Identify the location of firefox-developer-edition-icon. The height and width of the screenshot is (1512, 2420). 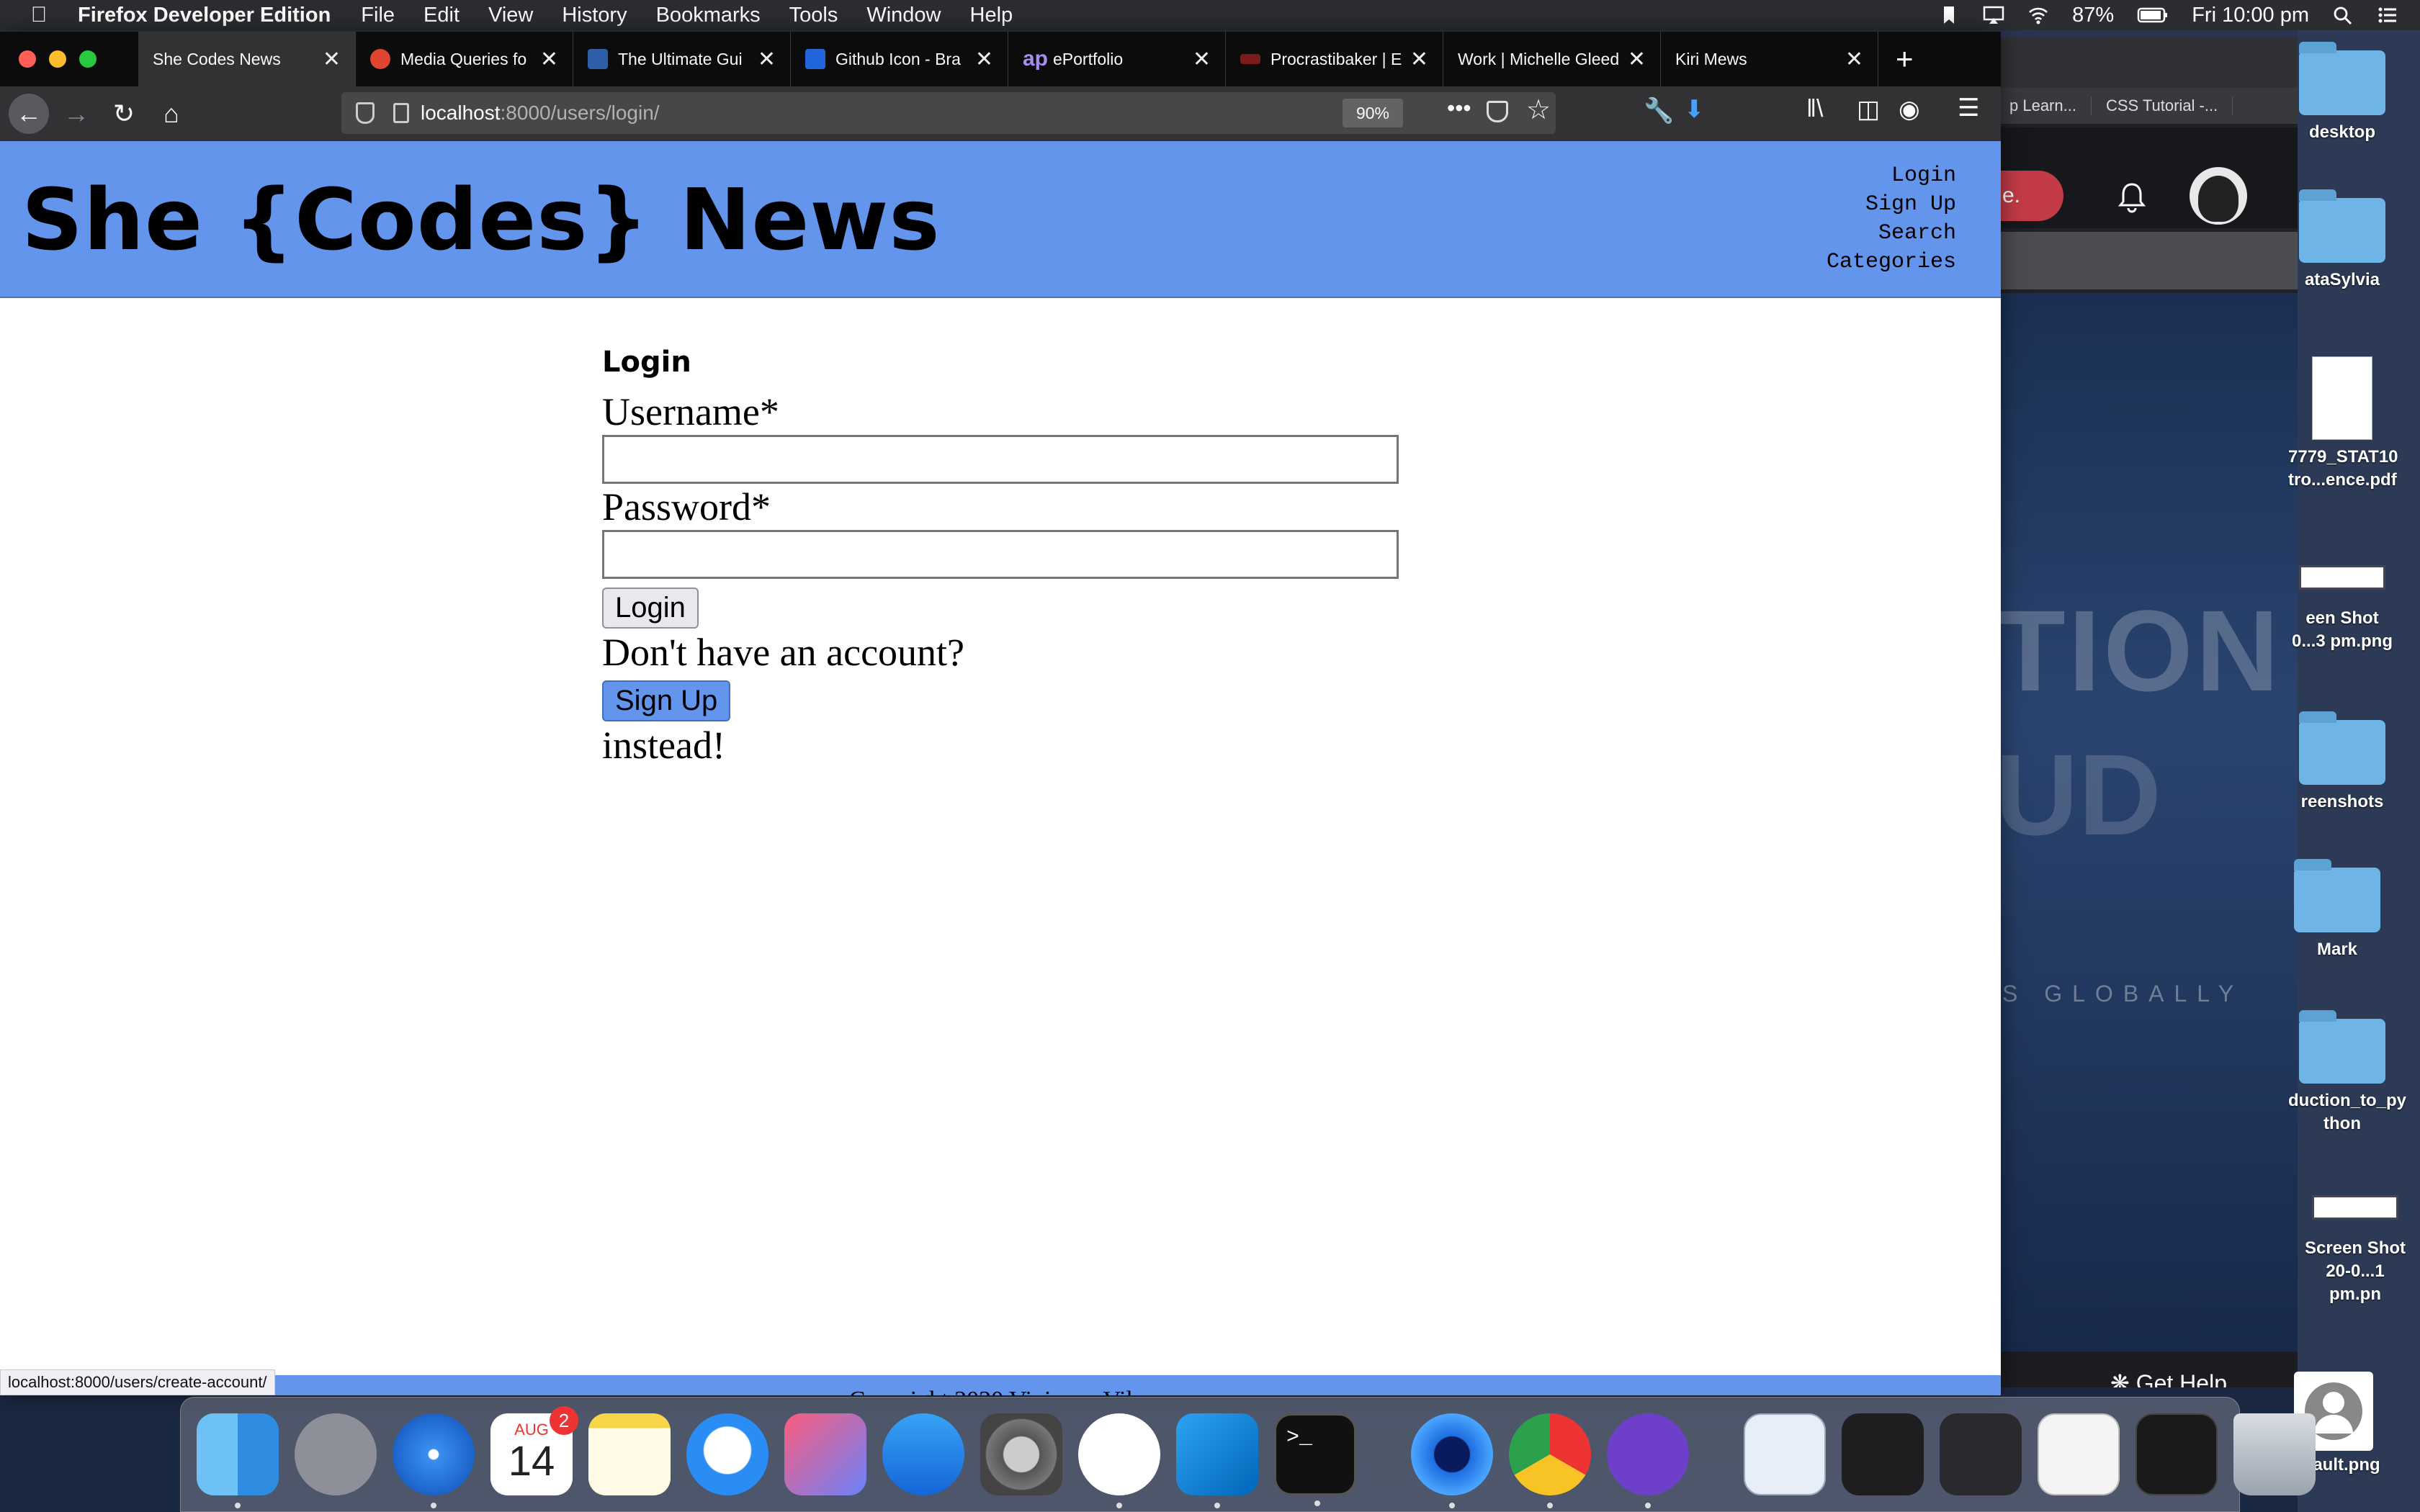
(1452, 1460).